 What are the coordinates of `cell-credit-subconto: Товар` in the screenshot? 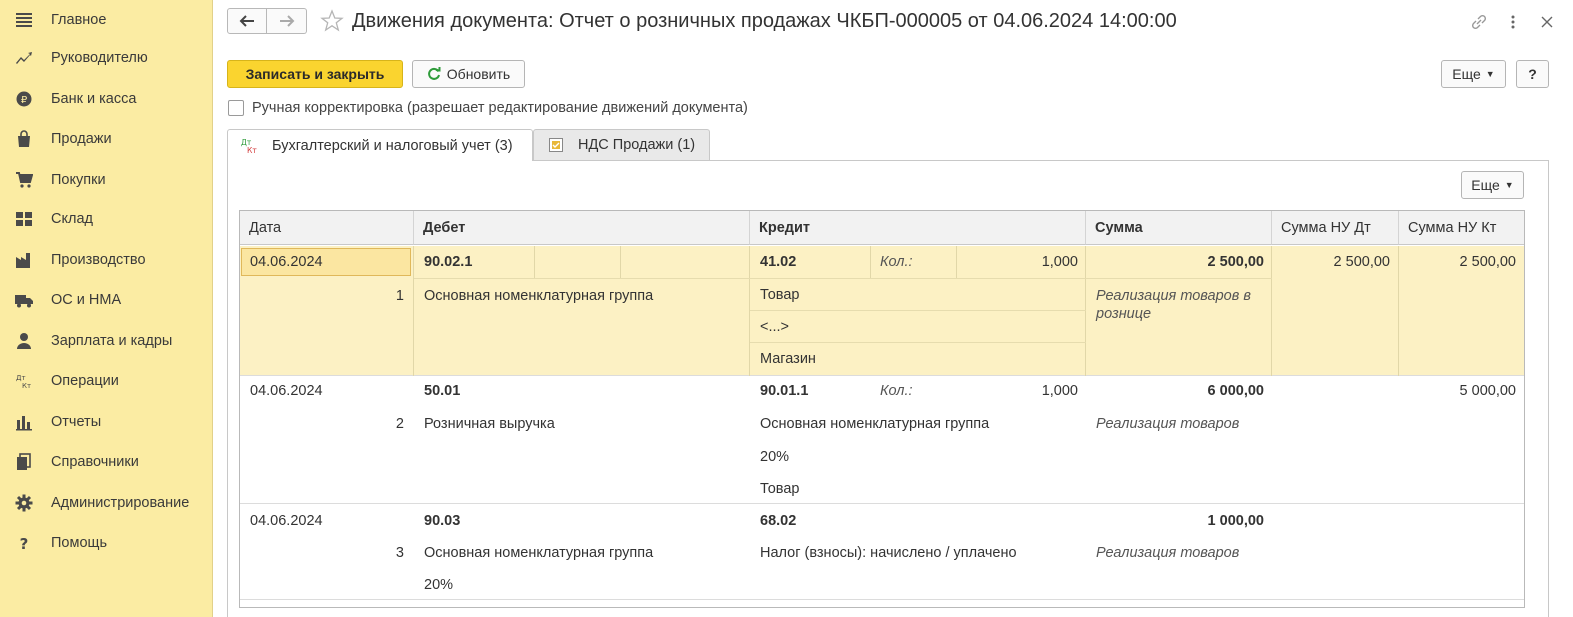 It's located at (780, 295).